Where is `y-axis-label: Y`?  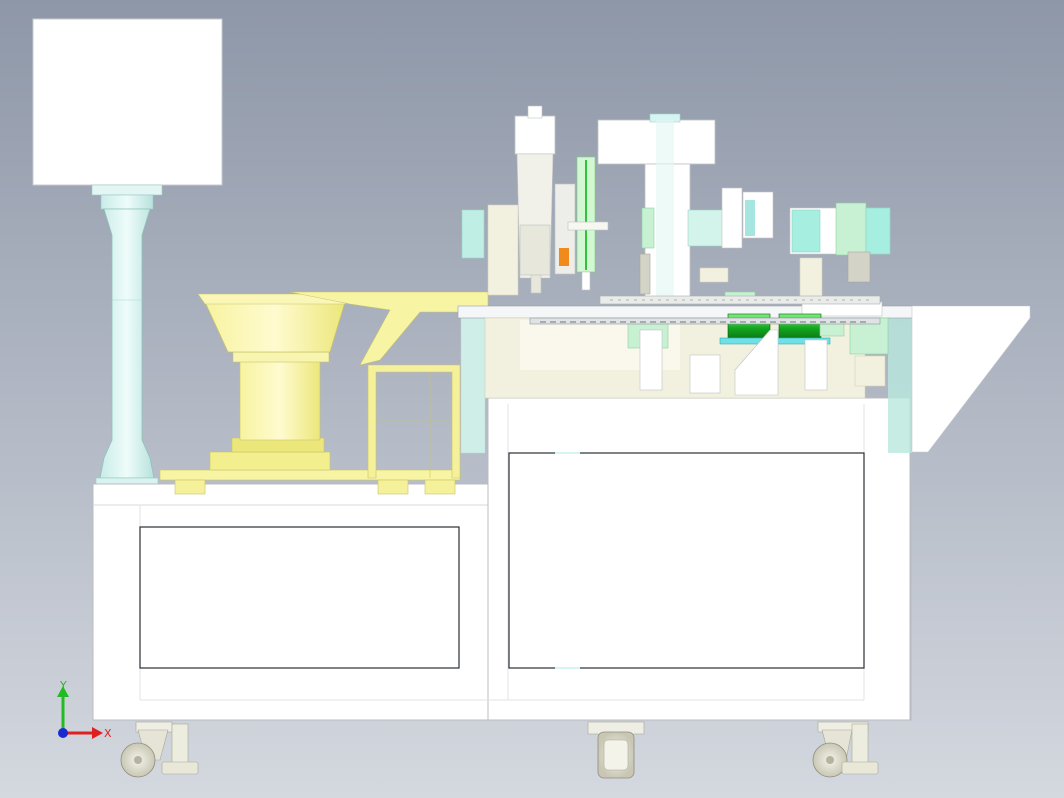
y-axis-label: Y is located at coordinates (63, 685).